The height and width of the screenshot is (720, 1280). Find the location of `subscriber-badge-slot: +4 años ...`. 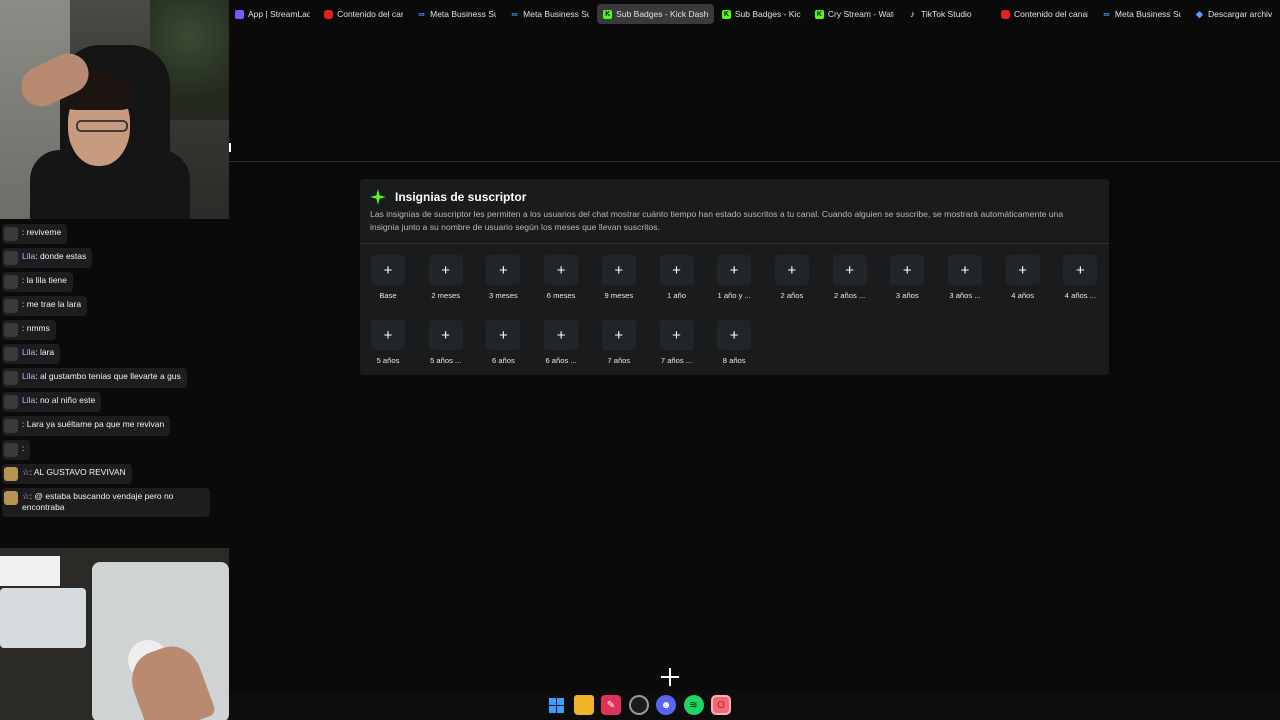

subscriber-badge-slot: +4 años ... is located at coordinates (1080, 277).